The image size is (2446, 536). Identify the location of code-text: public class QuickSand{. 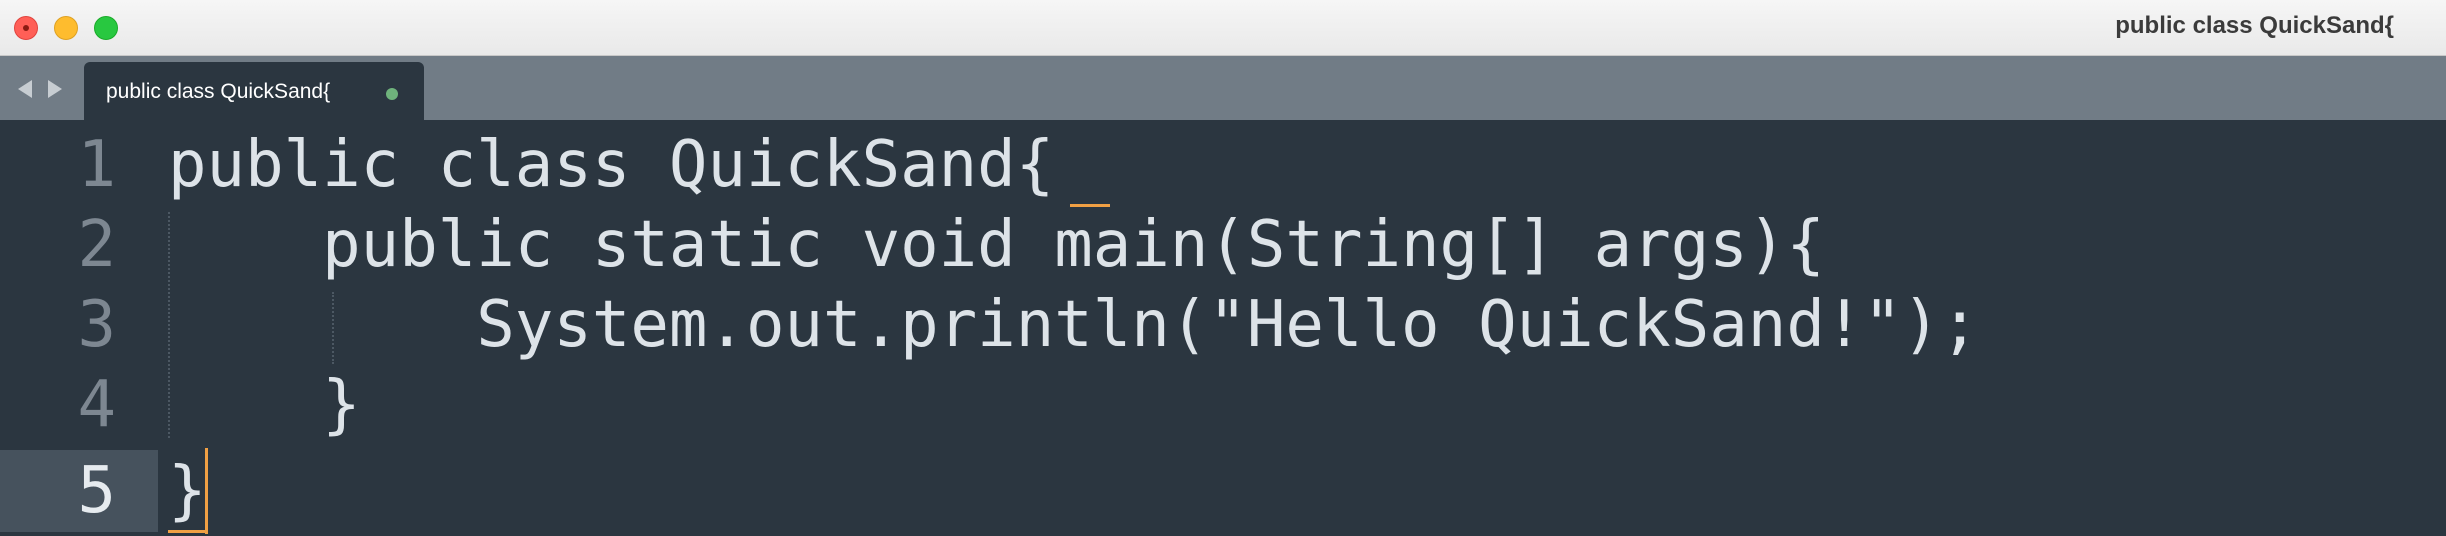
(611, 165).